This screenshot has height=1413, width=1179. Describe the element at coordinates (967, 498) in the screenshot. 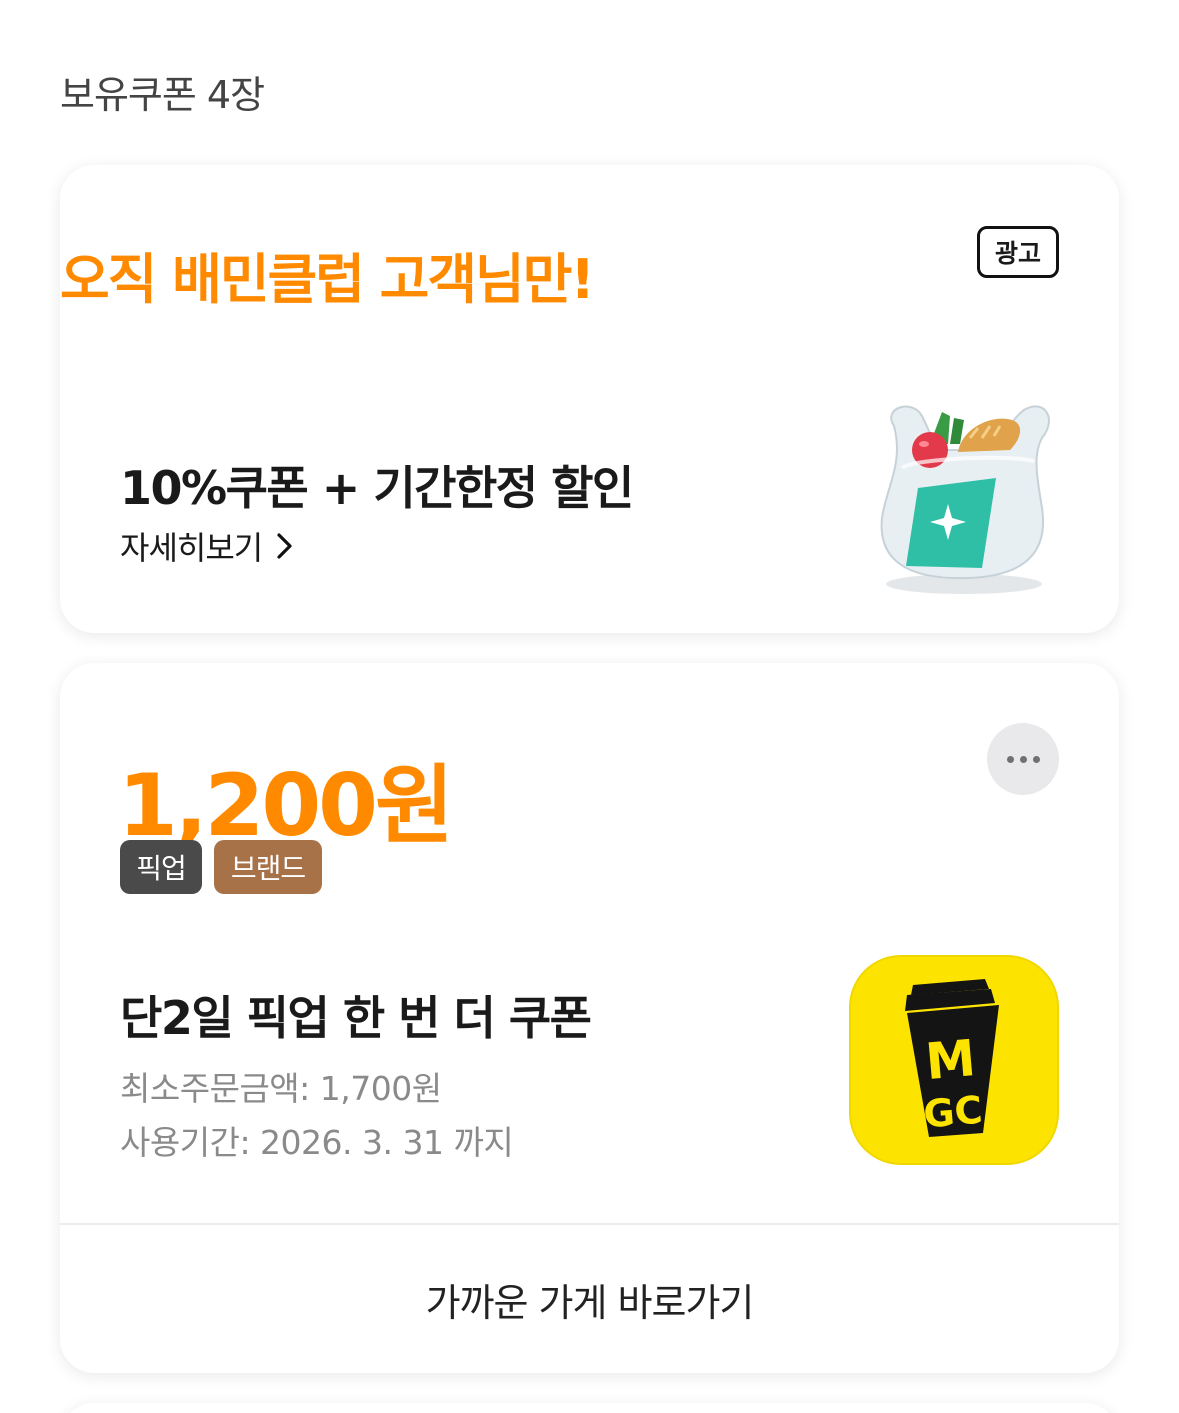

I see `grocery-bag-illustration` at that location.